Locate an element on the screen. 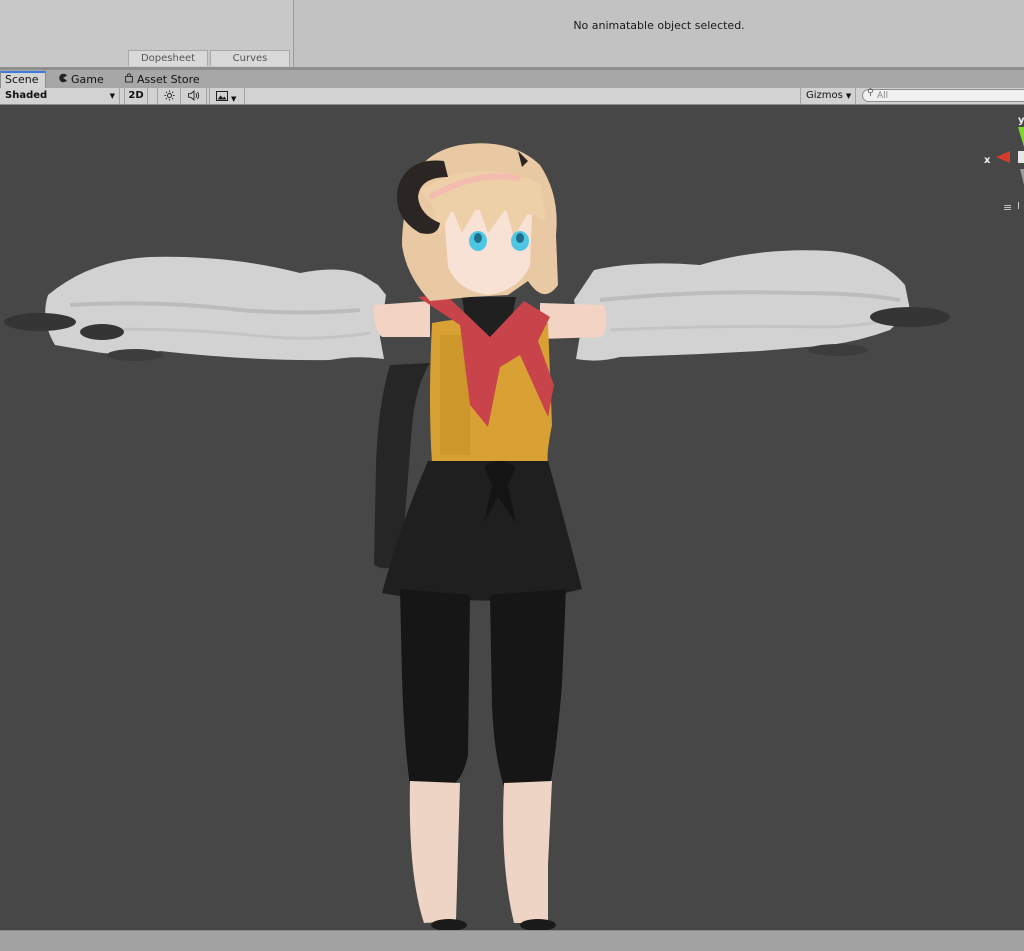  scene-search-input is located at coordinates (947, 95).